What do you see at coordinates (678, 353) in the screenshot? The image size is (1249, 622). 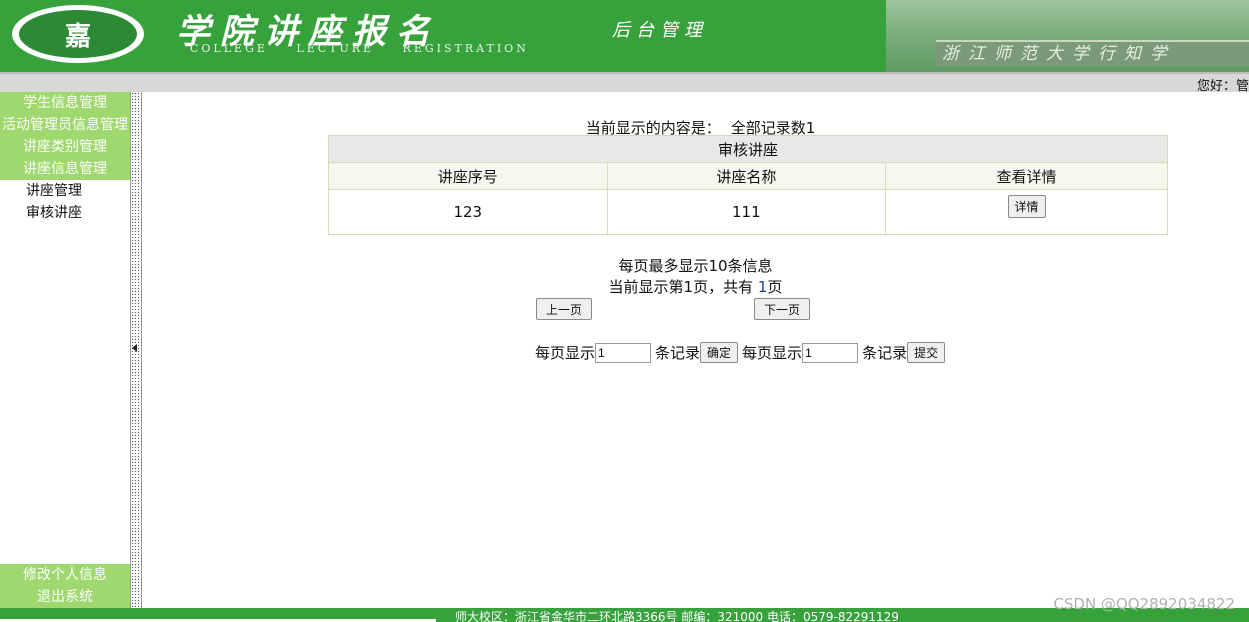 I see `records-label: 条记录` at bounding box center [678, 353].